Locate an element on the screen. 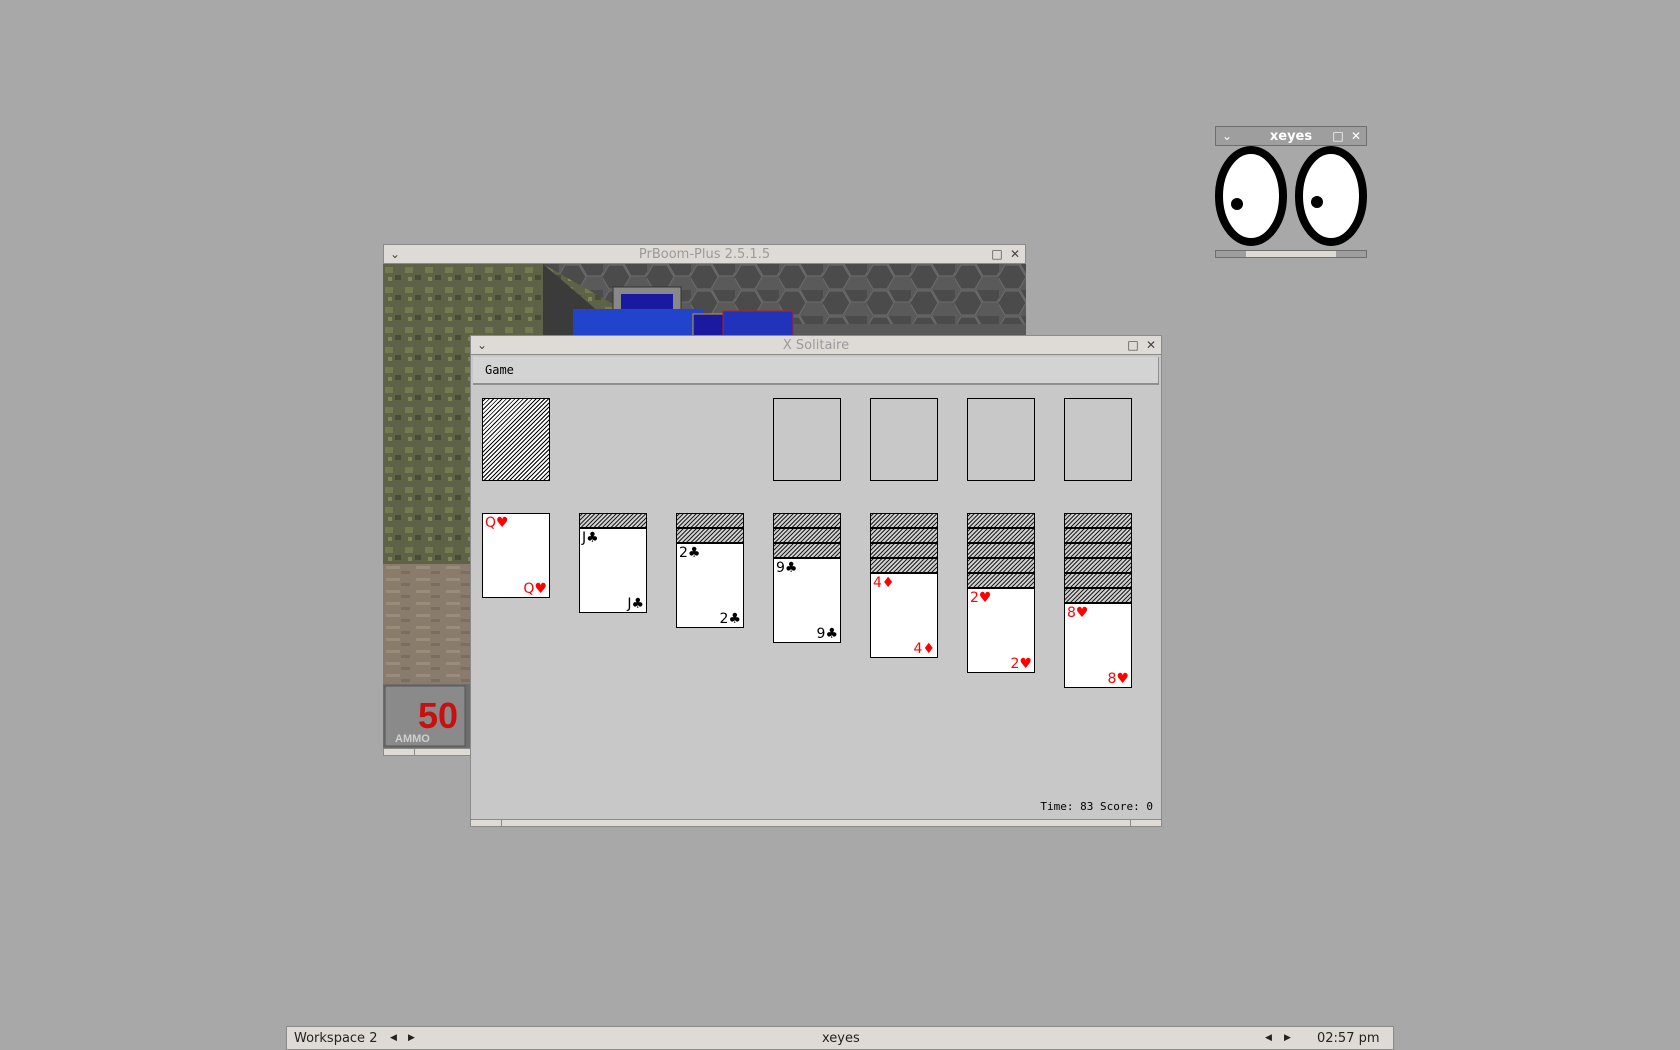  card-label-bottom: 2♣ is located at coordinates (730, 619).